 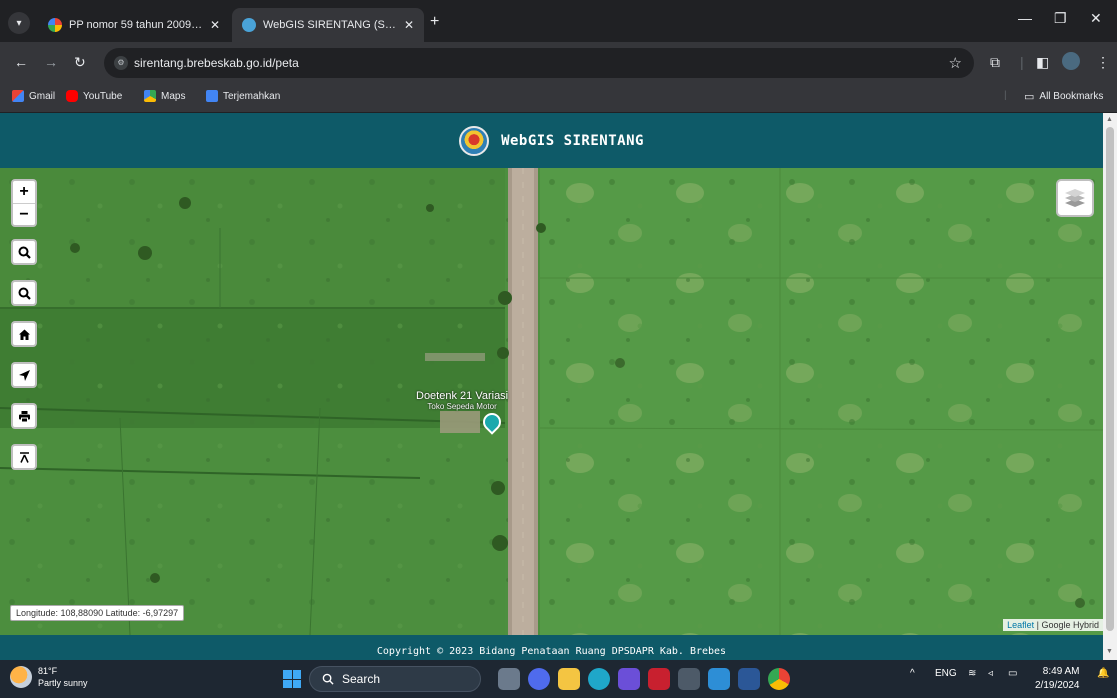 I want to click on zoom-control: + −, so click(x=24, y=203).